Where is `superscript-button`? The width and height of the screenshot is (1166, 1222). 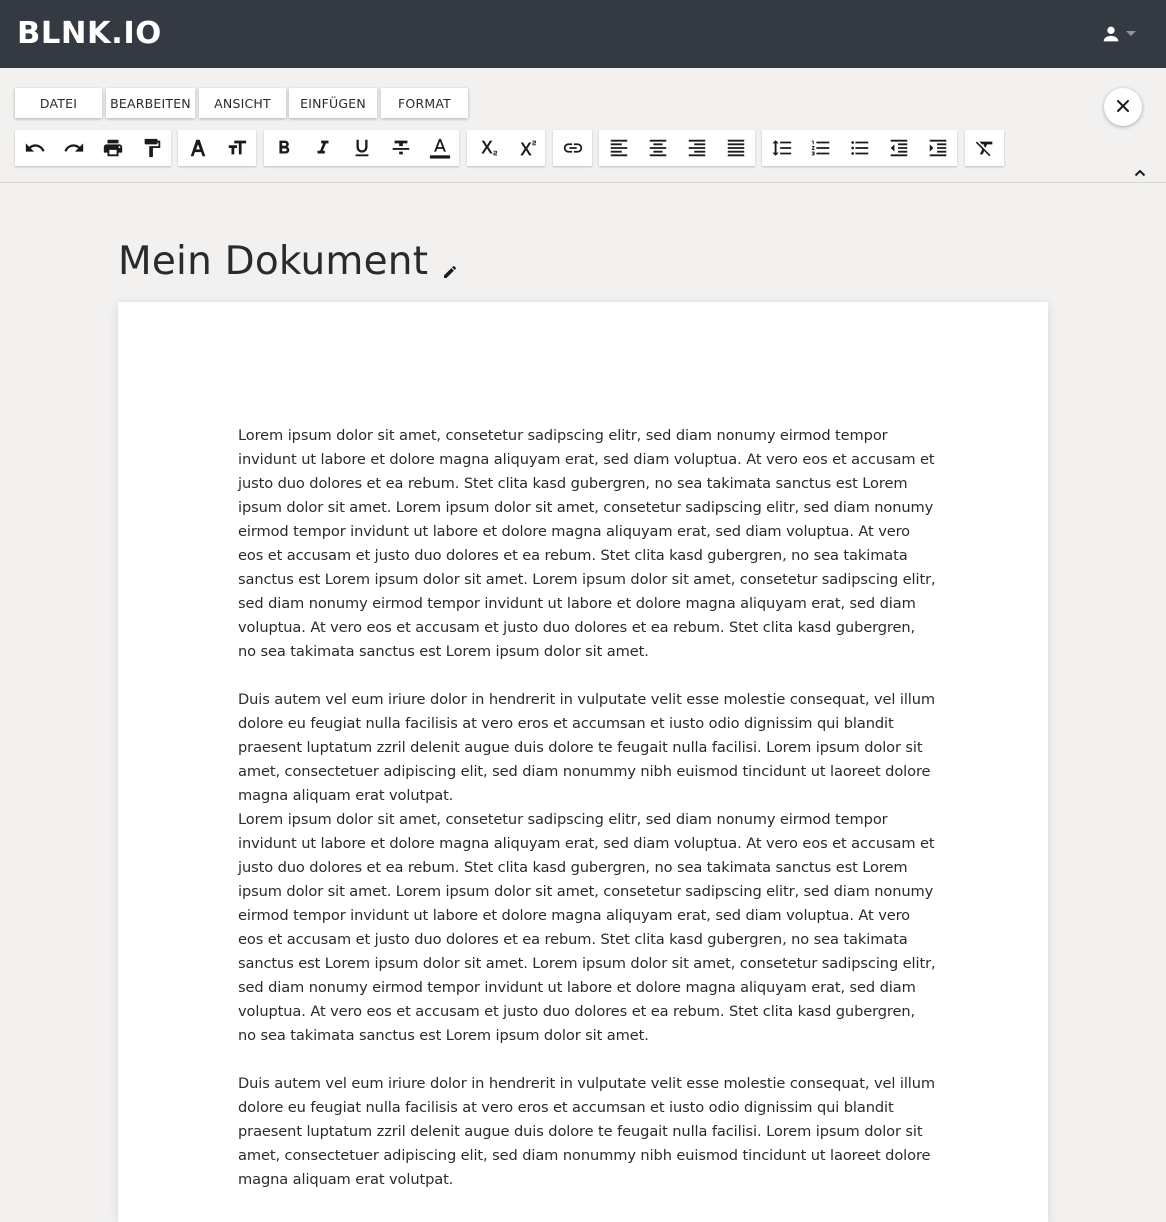
superscript-button is located at coordinates (525, 148).